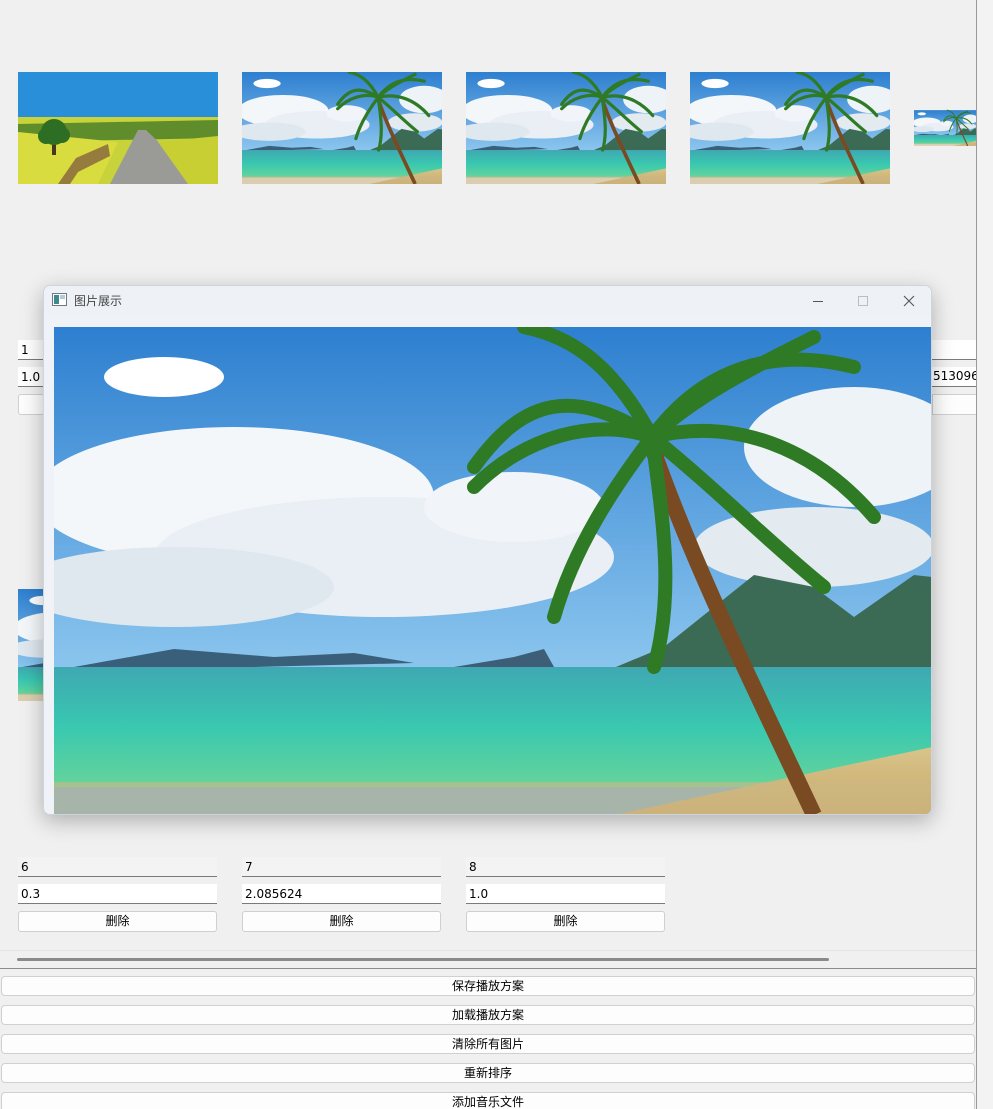 The image size is (993, 1109). I want to click on resort-button: 重新排序, so click(488, 1073).